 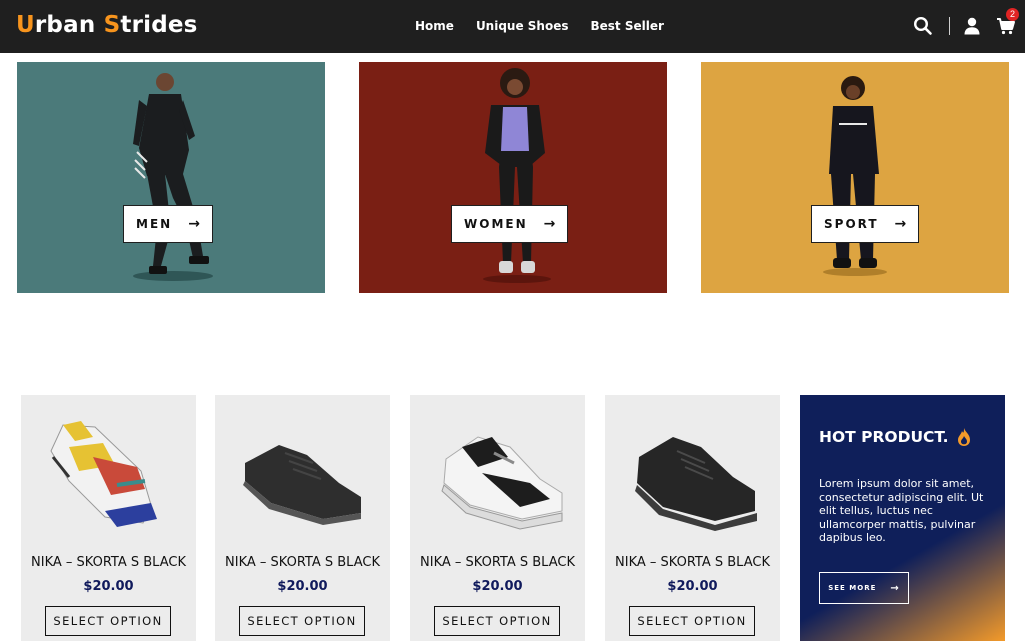 What do you see at coordinates (1012, 14) in the screenshot?
I see `cart-count-badge: 2` at bounding box center [1012, 14].